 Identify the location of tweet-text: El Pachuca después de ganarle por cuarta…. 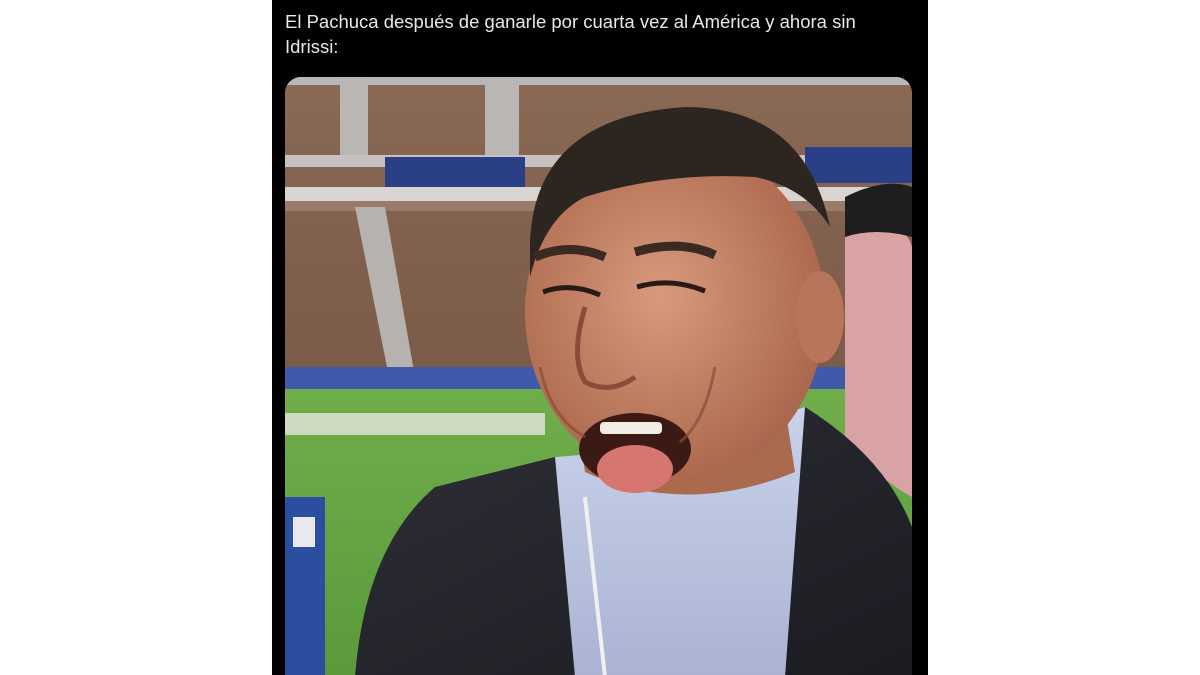
(570, 34).